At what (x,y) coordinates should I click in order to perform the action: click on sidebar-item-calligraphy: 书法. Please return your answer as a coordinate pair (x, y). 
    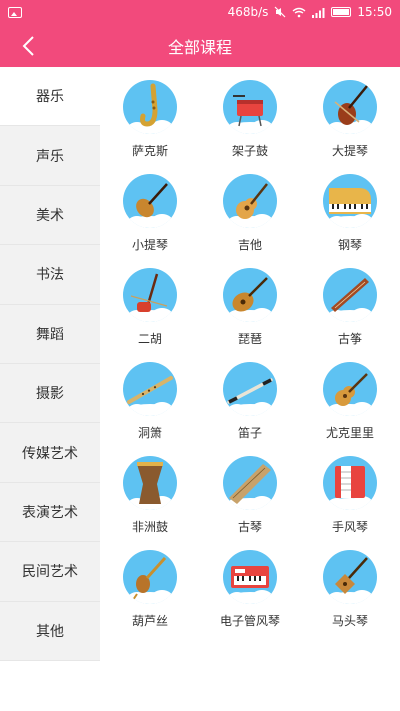
    Looking at the image, I should click on (50, 275).